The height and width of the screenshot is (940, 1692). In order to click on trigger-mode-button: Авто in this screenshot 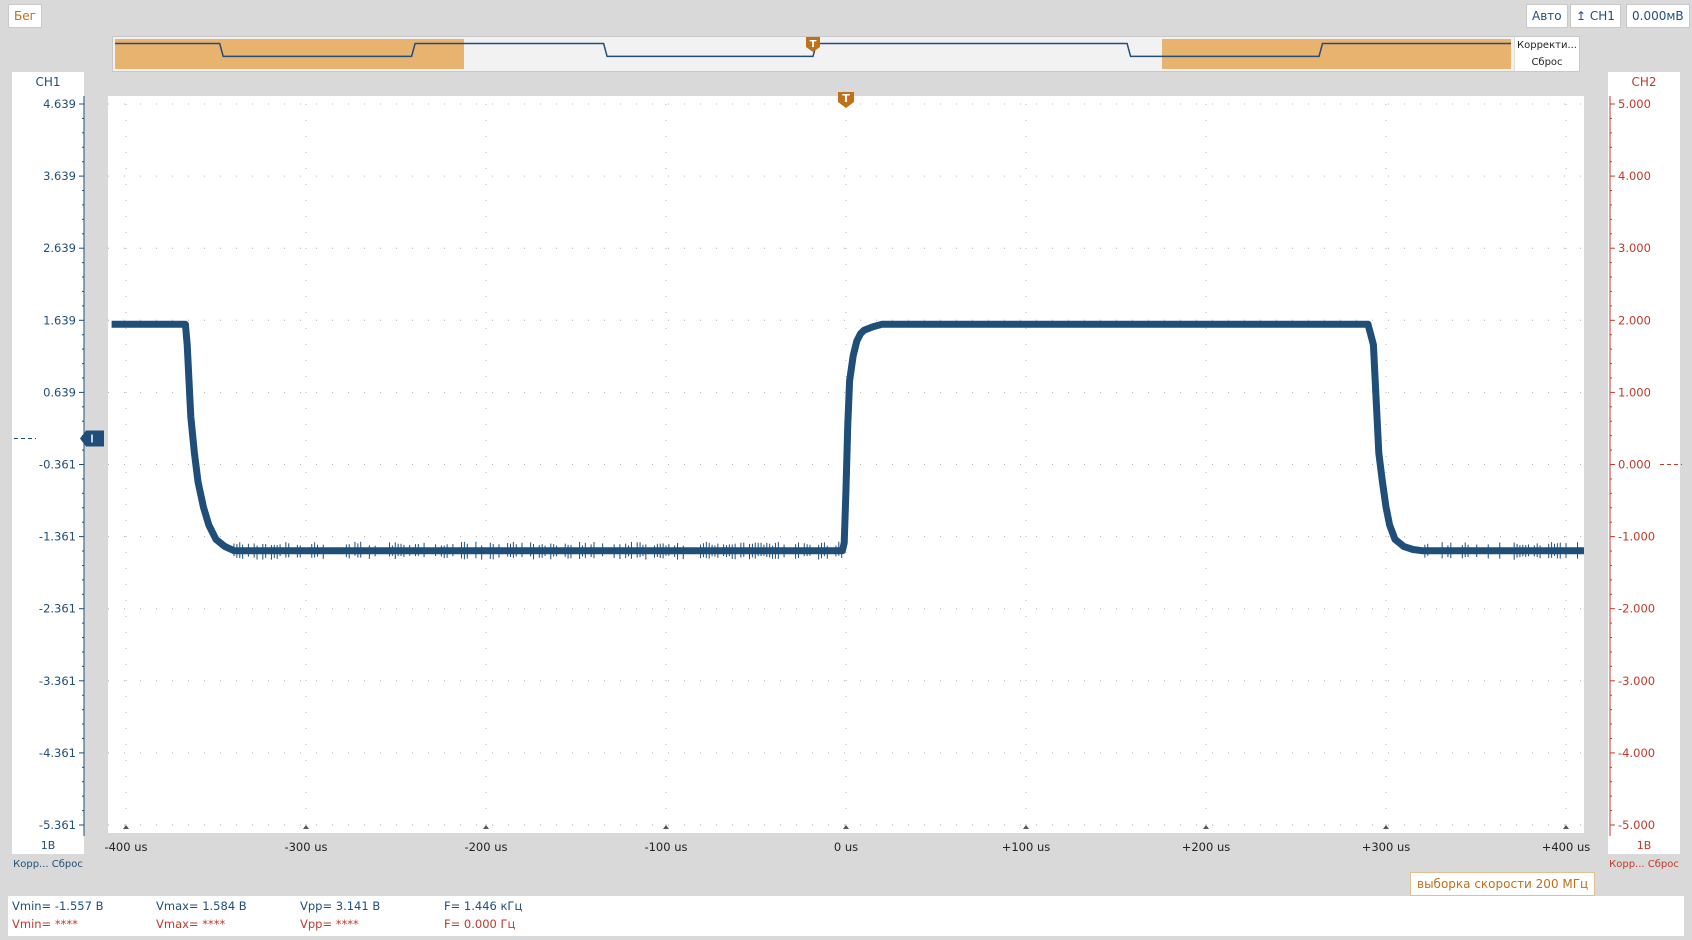, I will do `click(1547, 16)`.